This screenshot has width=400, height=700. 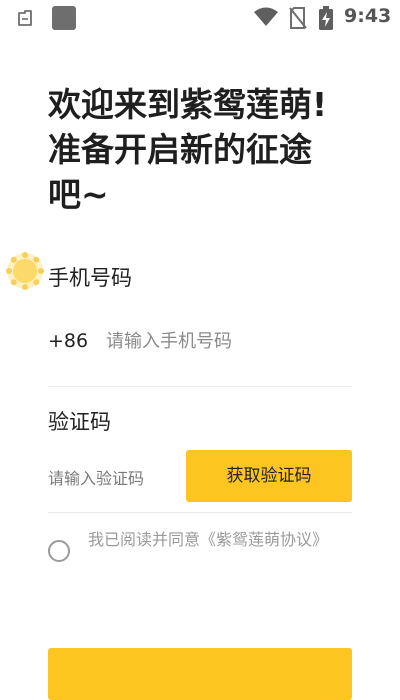 I want to click on welcome-line-3: 吧~, so click(x=78, y=194).